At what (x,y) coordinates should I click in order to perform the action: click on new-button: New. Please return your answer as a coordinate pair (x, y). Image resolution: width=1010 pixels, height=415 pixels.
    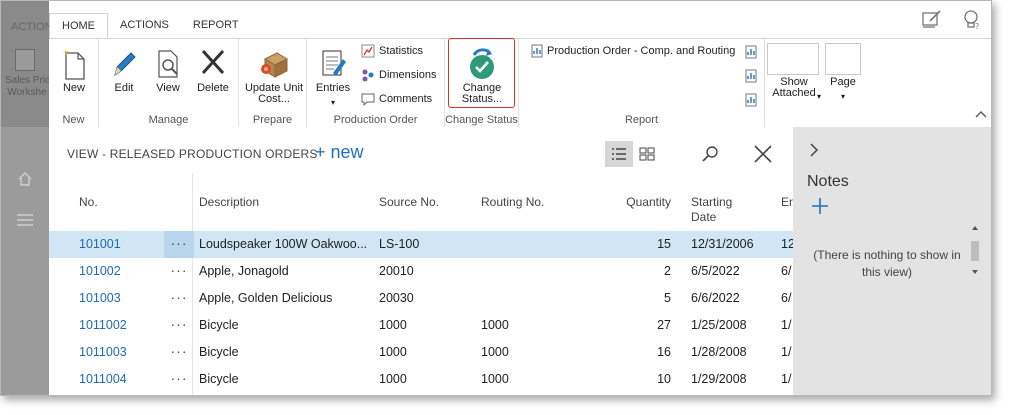
    Looking at the image, I should click on (74, 70).